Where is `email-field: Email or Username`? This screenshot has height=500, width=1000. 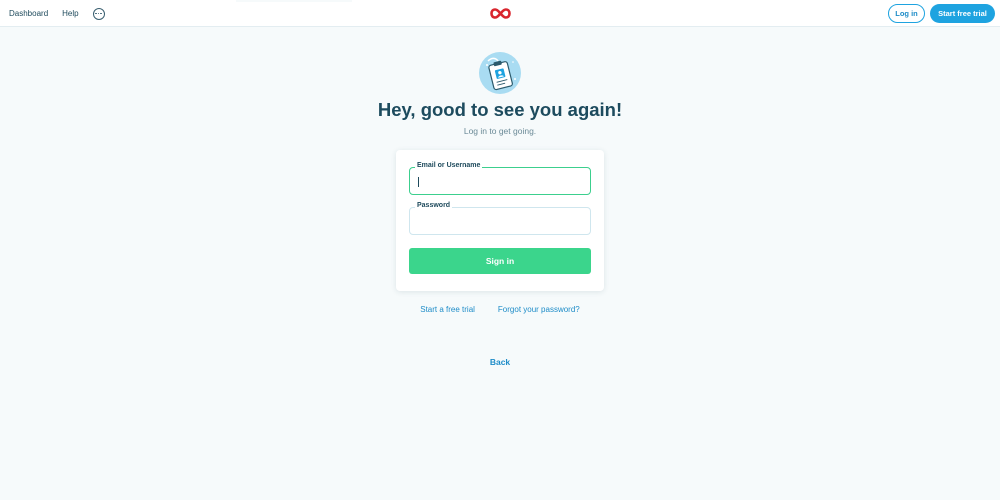 email-field: Email or Username is located at coordinates (500, 178).